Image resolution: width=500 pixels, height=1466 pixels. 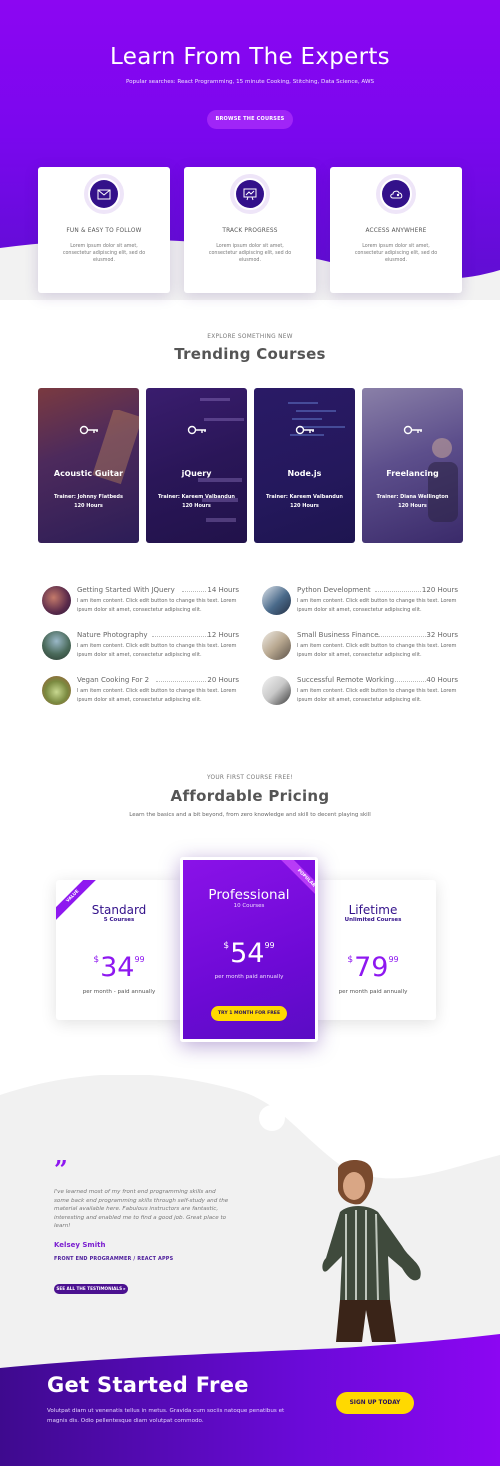 What do you see at coordinates (346, 680) in the screenshot?
I see `list-item-title: Successful Remote Working` at bounding box center [346, 680].